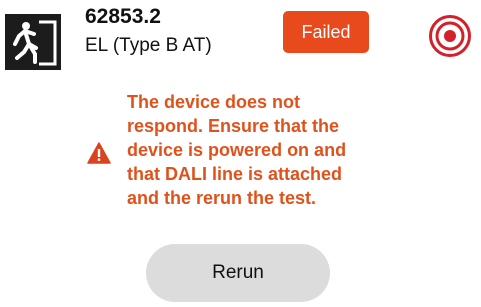  What do you see at coordinates (33, 42) in the screenshot?
I see `emergency-exit-icon` at bounding box center [33, 42].